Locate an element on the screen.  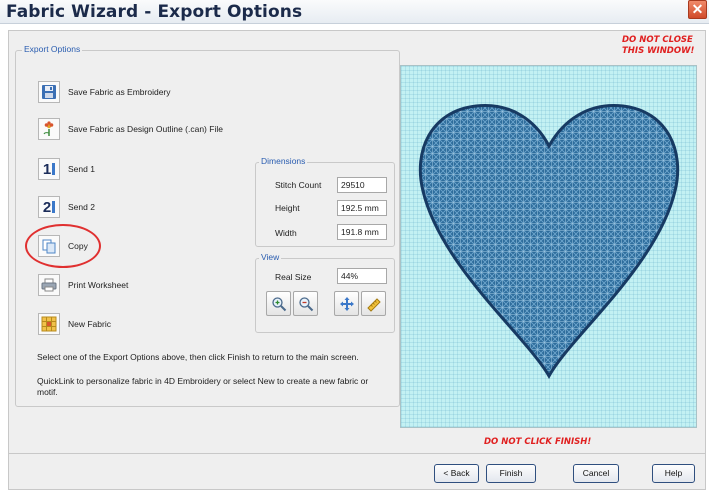
warning-line-1: DO NOT CLOSE is located at coordinates (657, 40).